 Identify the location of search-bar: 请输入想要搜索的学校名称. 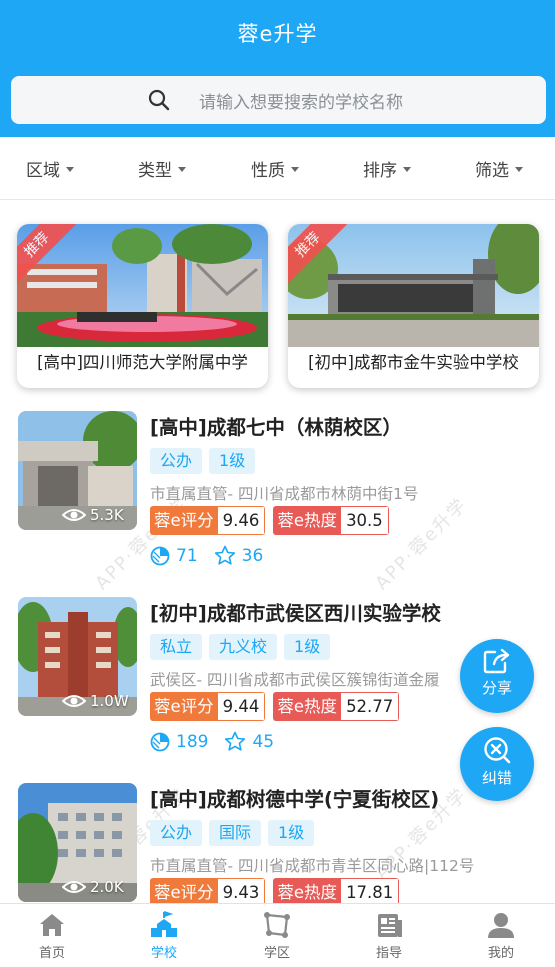
(278, 100).